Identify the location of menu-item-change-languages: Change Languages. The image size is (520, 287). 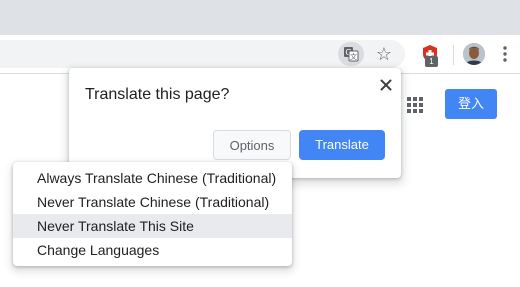
(152, 250).